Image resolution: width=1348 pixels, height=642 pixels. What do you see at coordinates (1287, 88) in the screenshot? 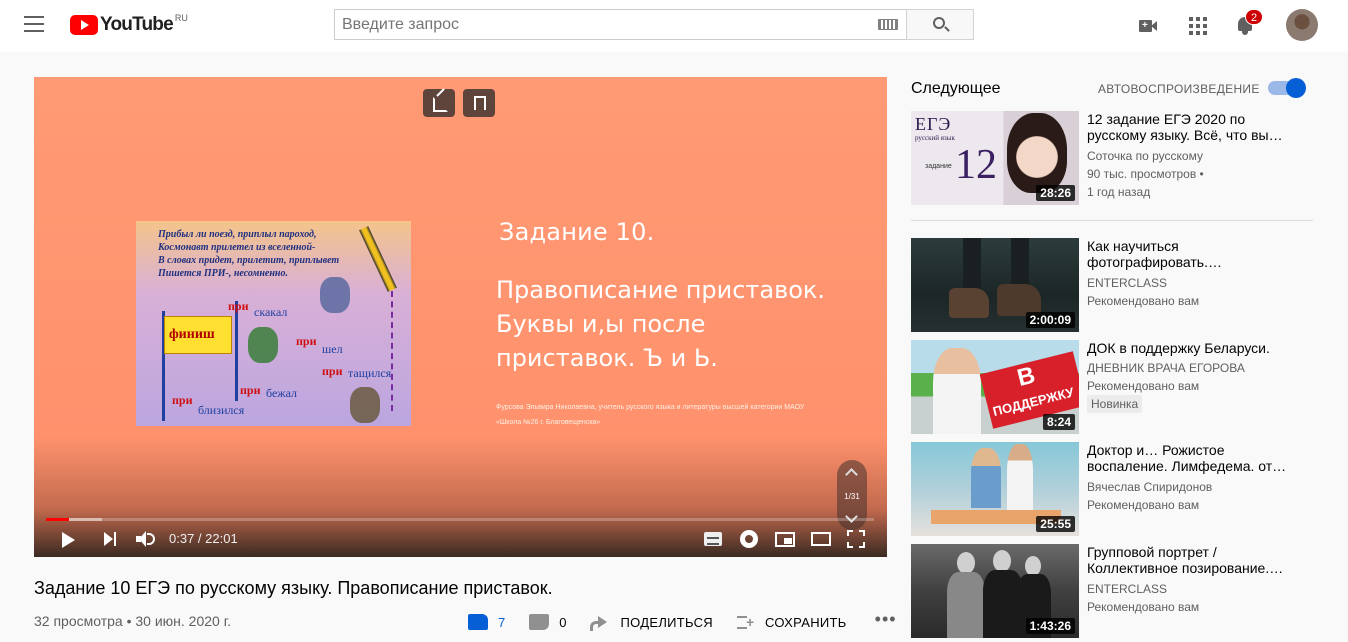
I see `autoplay-toggle` at bounding box center [1287, 88].